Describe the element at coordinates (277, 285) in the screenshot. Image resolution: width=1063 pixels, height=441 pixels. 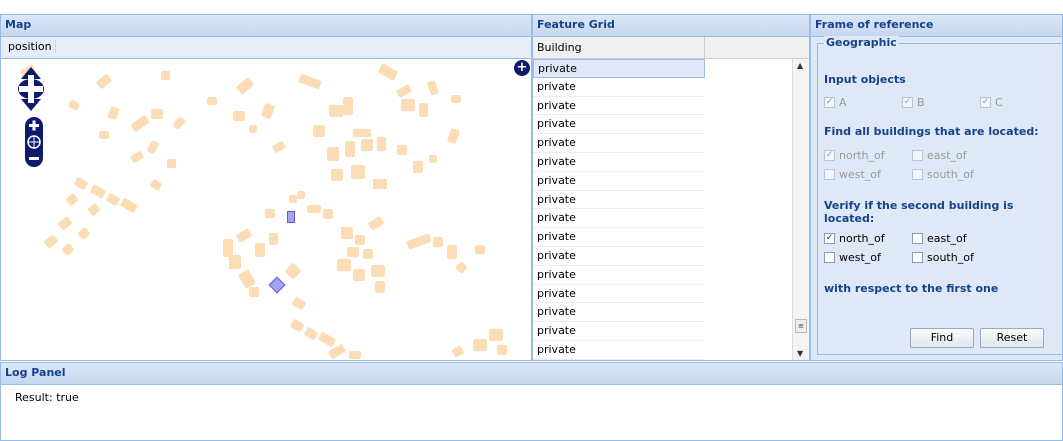
I see `selected-building-b` at that location.